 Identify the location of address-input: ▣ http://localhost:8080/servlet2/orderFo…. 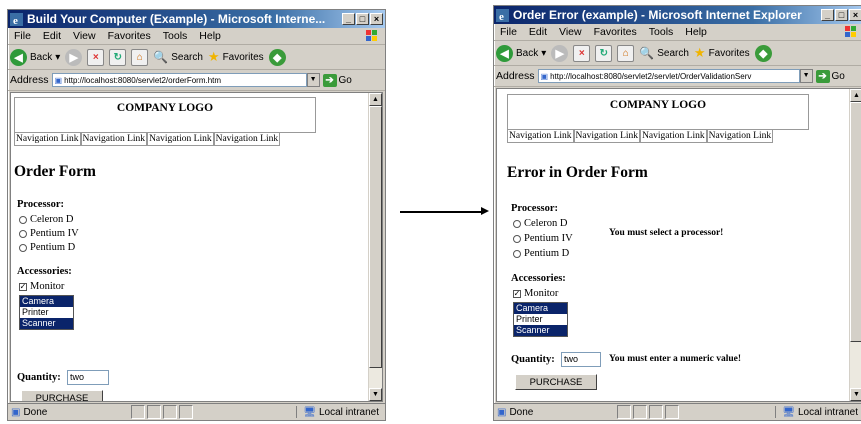
(179, 80).